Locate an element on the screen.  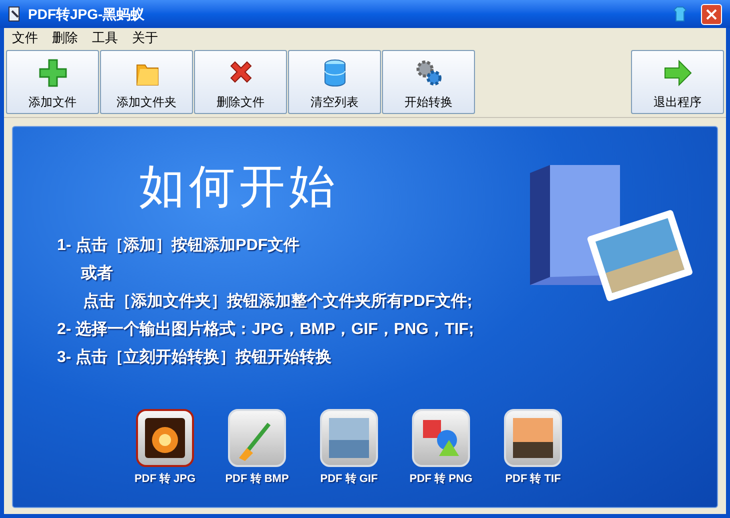
format-label: PDF 转 GIF is located at coordinates (349, 479).